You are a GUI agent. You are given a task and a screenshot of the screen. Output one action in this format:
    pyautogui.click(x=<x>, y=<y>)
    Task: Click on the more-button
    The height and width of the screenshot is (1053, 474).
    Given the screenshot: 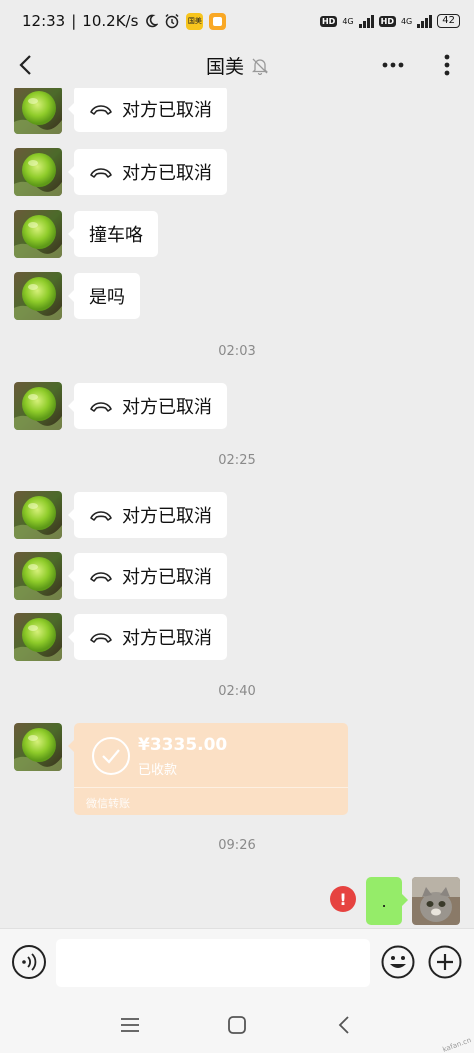 What is the action you would take?
    pyautogui.click(x=395, y=65)
    